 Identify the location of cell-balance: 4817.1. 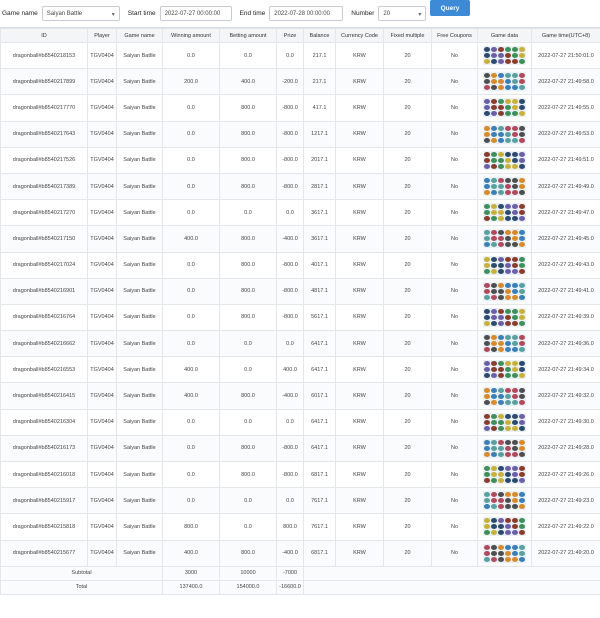
(319, 291).